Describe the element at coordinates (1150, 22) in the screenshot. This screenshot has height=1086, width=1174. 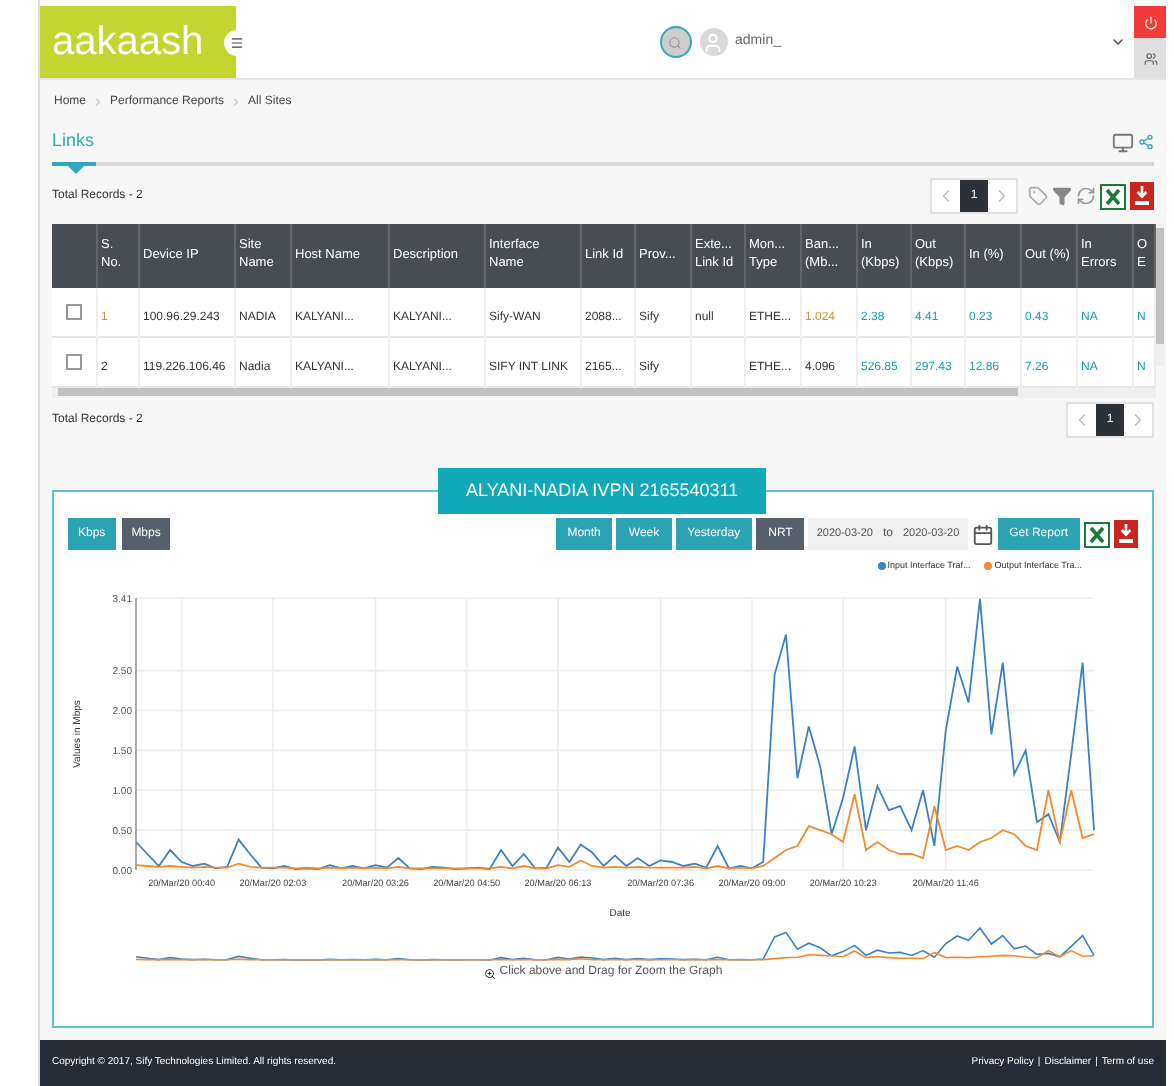
I see `power-icon` at that location.